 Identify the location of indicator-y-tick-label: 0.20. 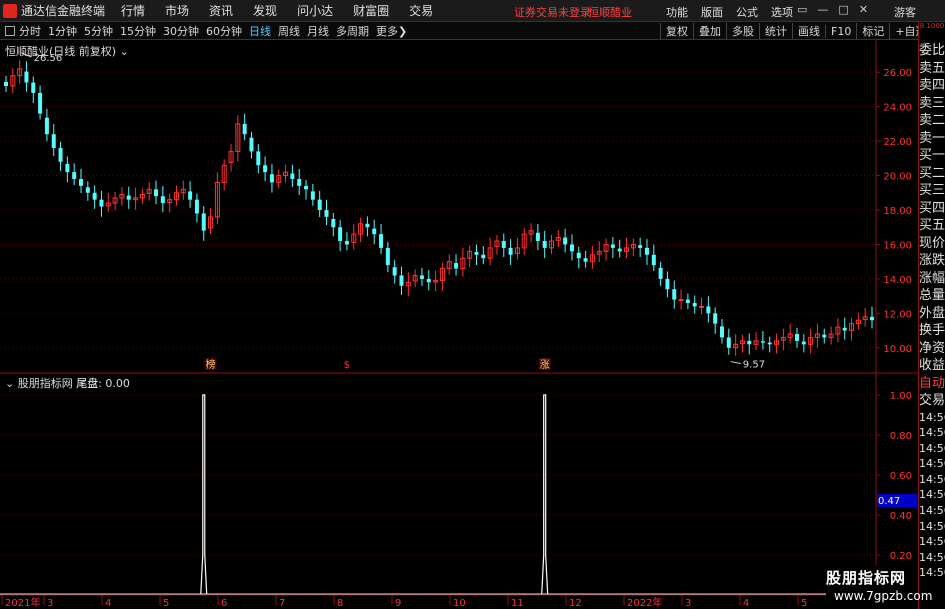
(901, 556).